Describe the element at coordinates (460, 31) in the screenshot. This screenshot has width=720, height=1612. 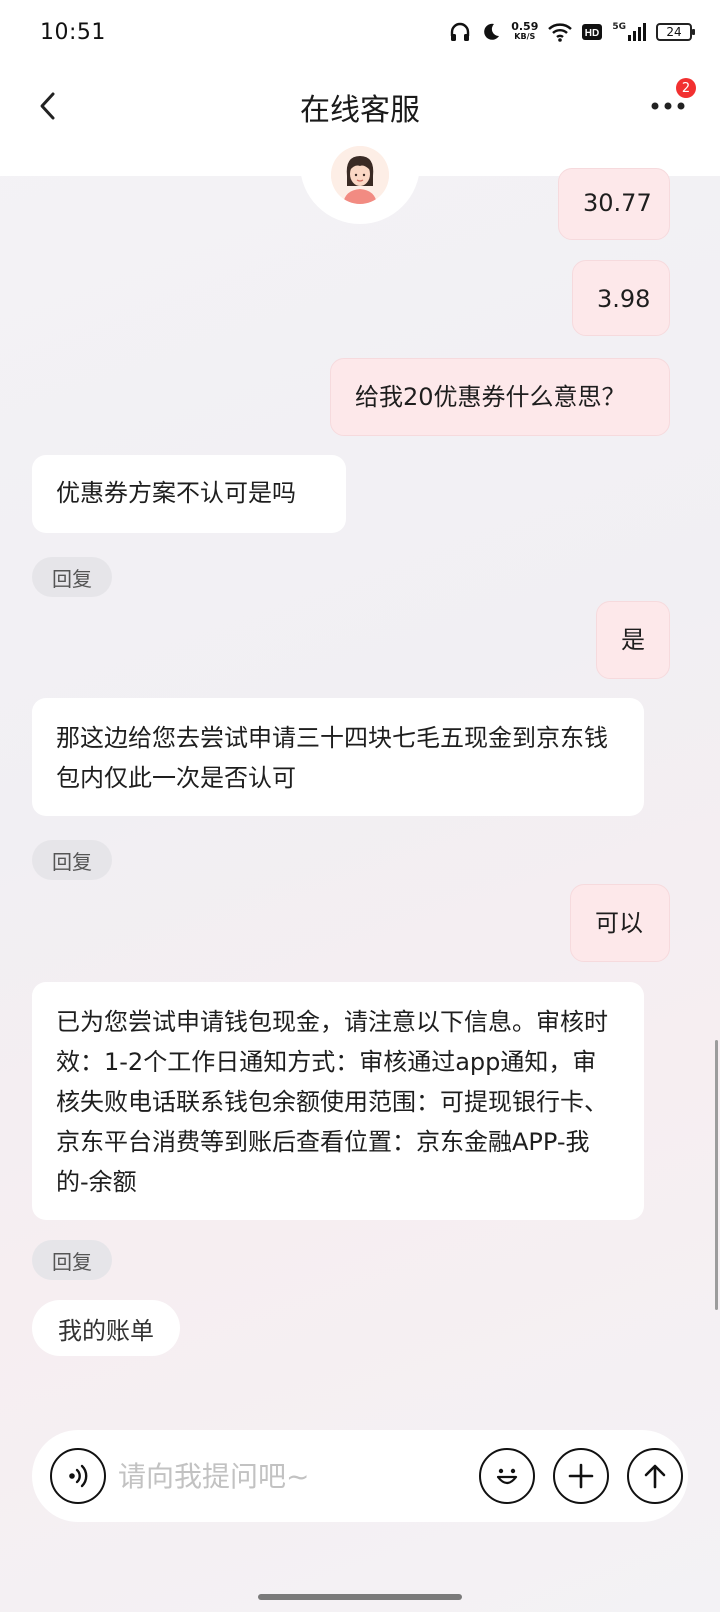
I see `headphones-icon` at that location.